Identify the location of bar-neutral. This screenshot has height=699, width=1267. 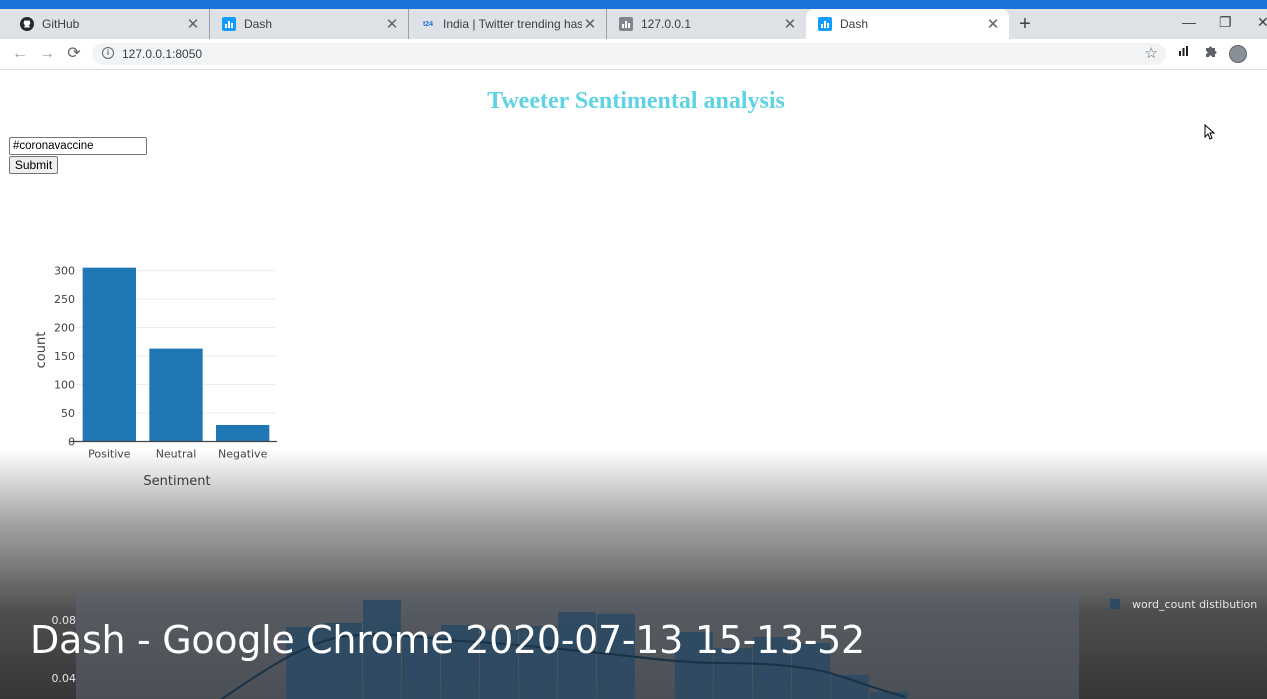
(176, 395).